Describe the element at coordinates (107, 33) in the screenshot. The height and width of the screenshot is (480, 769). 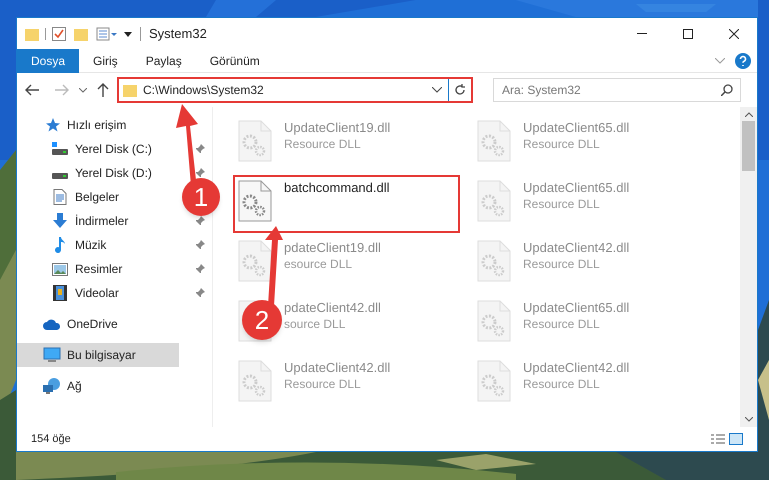
I see `properties-icon` at that location.